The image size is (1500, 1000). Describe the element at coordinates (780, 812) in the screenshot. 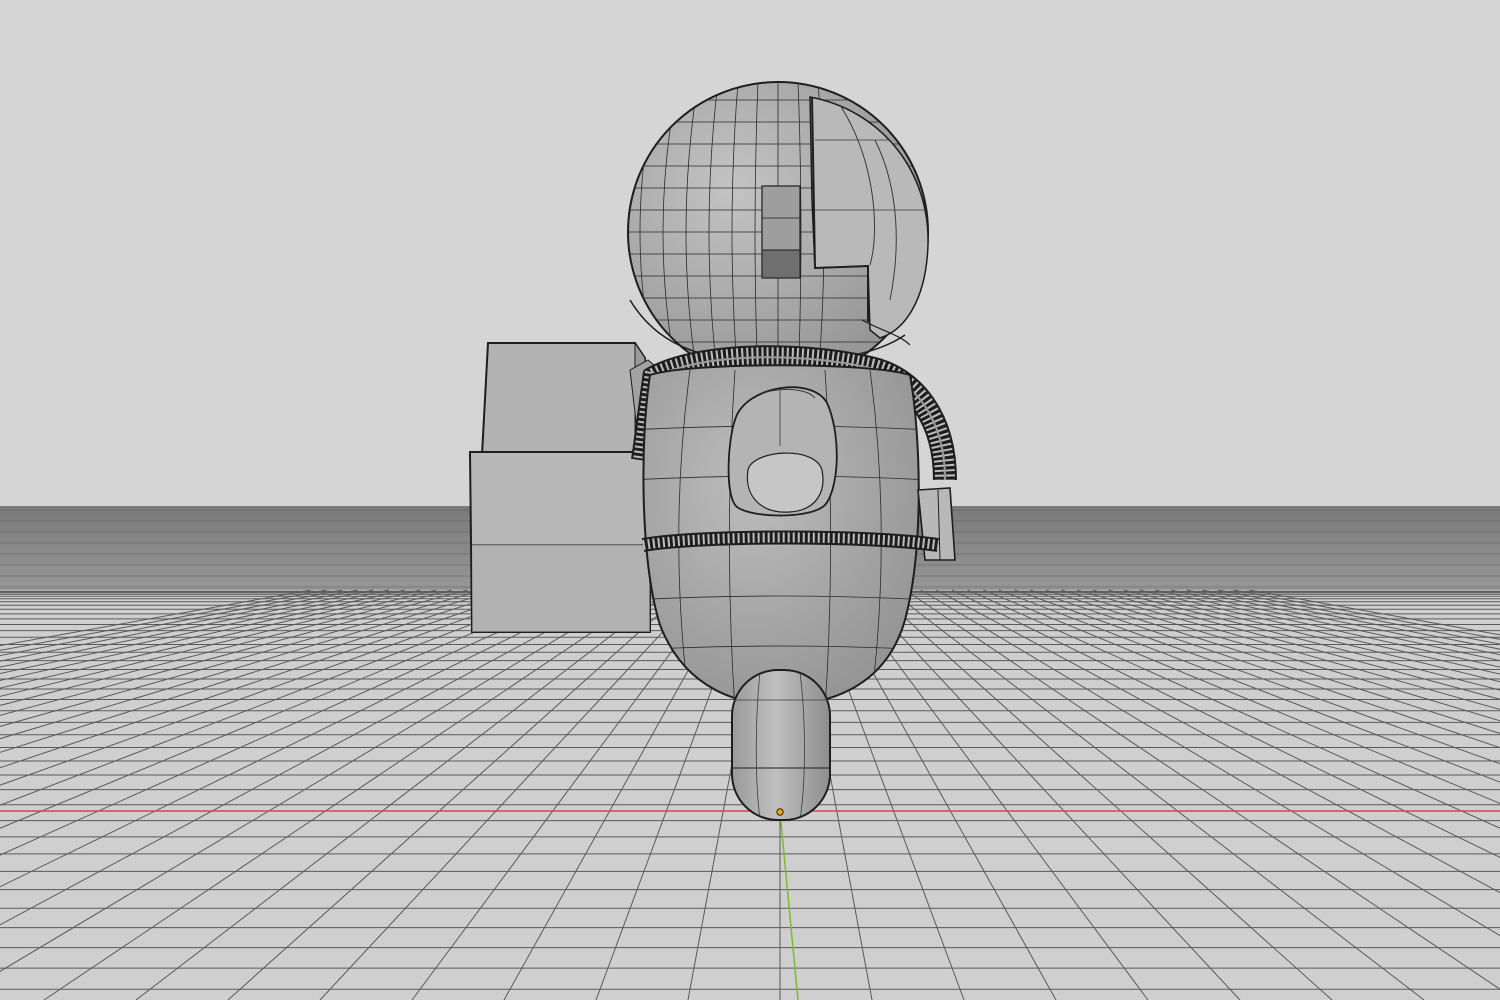

I see `object-origin-point` at that location.